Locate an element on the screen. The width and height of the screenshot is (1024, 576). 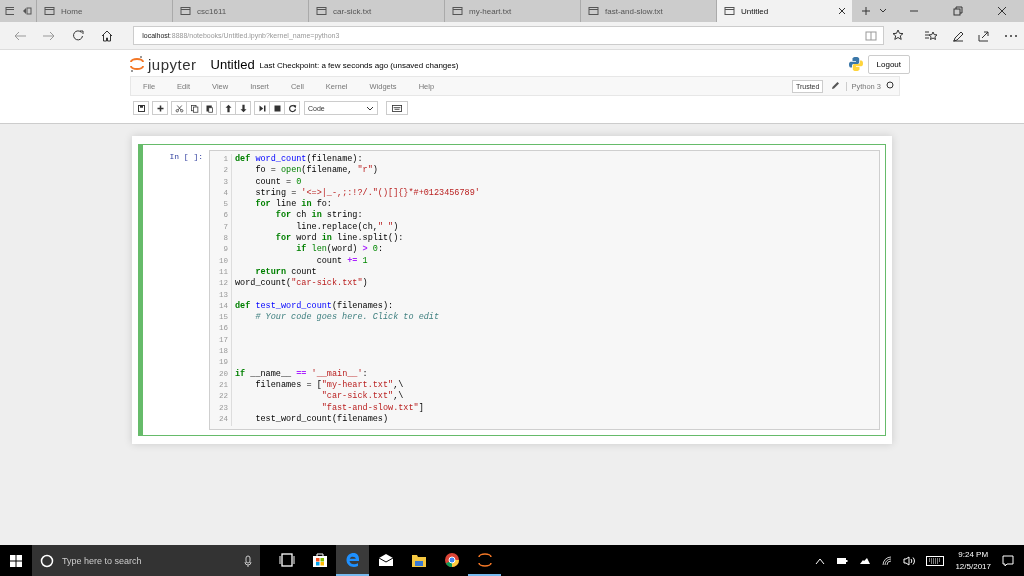
code-line: "fast-and-slow.txt"] is located at coordinates (372, 407).